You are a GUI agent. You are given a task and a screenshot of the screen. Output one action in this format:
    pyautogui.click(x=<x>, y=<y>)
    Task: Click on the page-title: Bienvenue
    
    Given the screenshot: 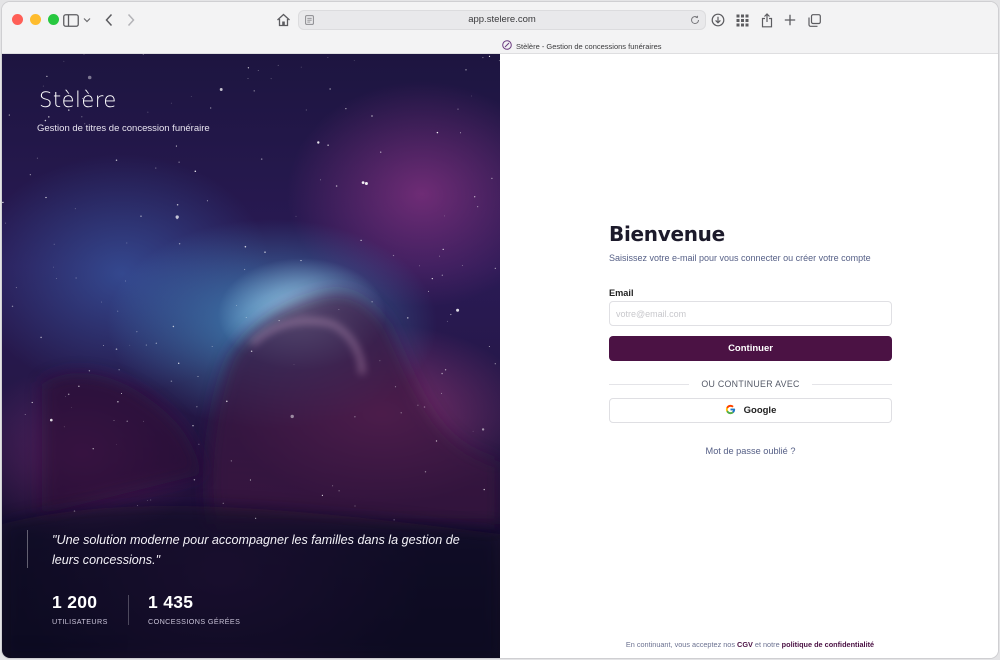 What is the action you would take?
    pyautogui.click(x=667, y=234)
    